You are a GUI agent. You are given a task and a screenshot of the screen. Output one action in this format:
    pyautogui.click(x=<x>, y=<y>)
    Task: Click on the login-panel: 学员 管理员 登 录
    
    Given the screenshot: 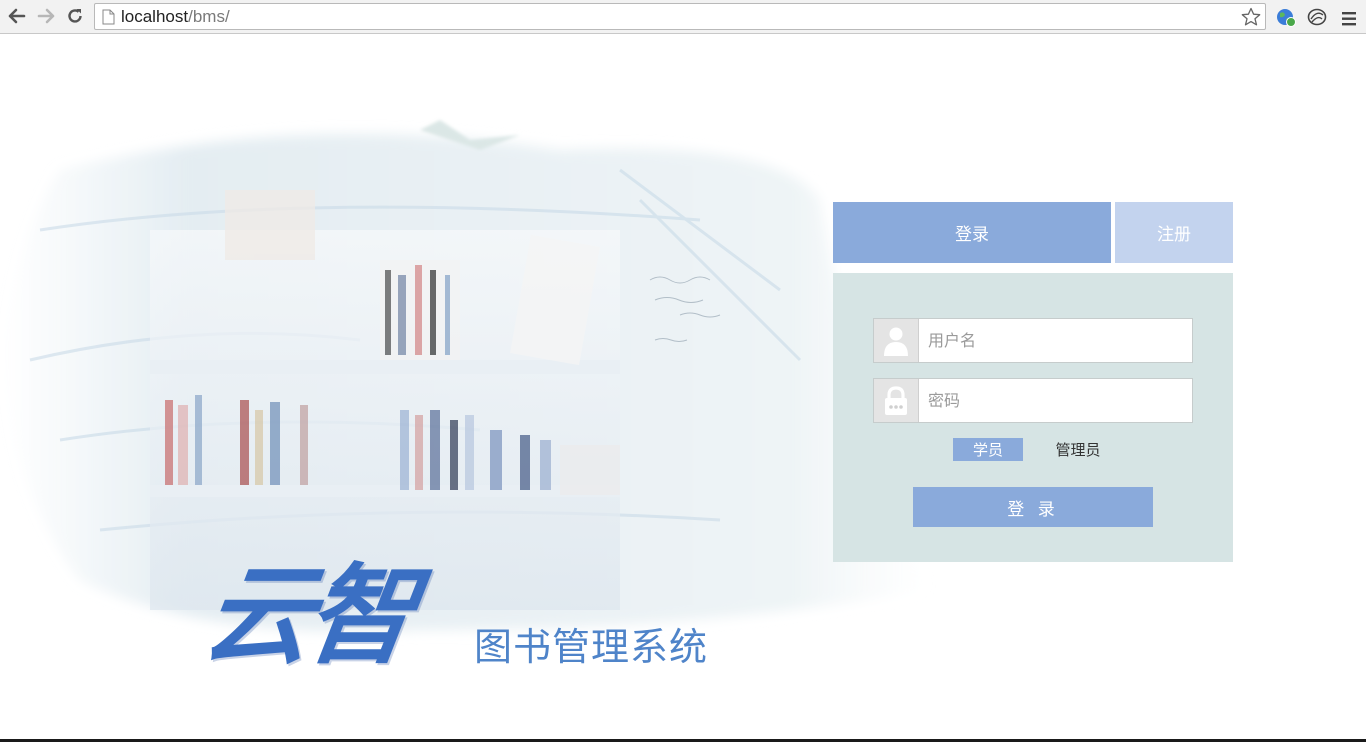 What is the action you would take?
    pyautogui.click(x=1033, y=417)
    